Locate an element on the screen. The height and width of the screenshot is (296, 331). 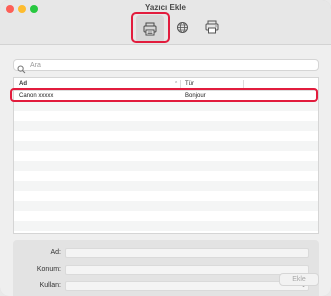
location-field is located at coordinates (187, 270).